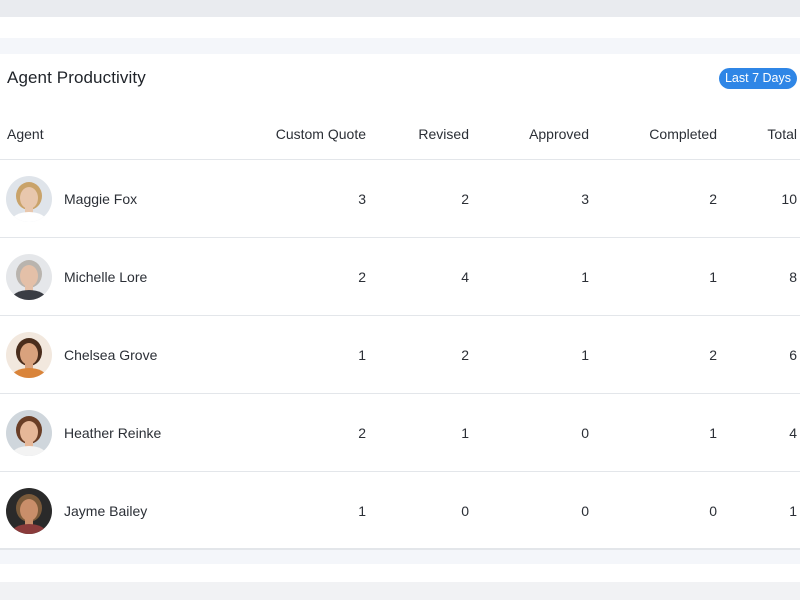 Image resolution: width=800 pixels, height=600 pixels. I want to click on bottom-band-lower, so click(400, 591).